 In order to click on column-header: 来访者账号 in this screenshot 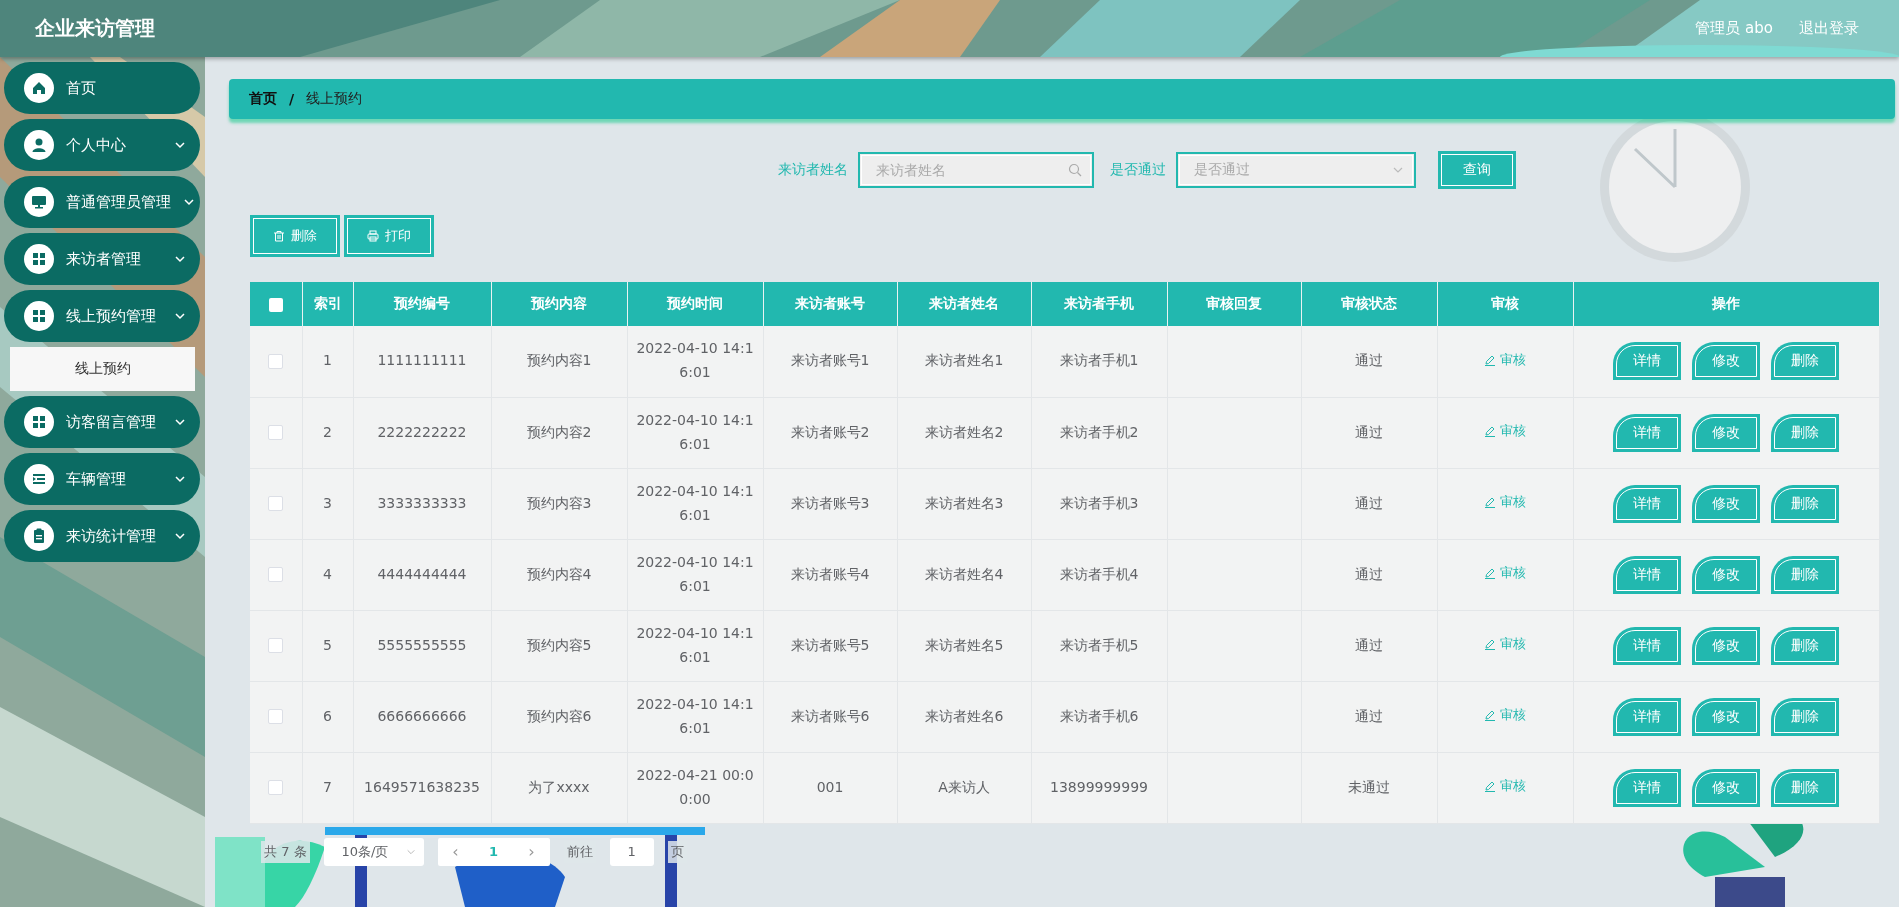, I will do `click(830, 304)`.